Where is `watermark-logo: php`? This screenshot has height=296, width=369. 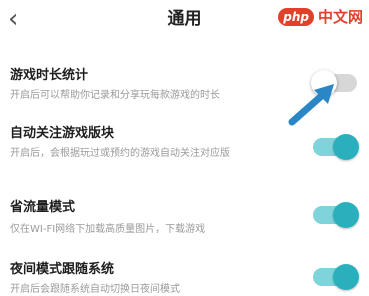
watermark-logo: php is located at coordinates (296, 16).